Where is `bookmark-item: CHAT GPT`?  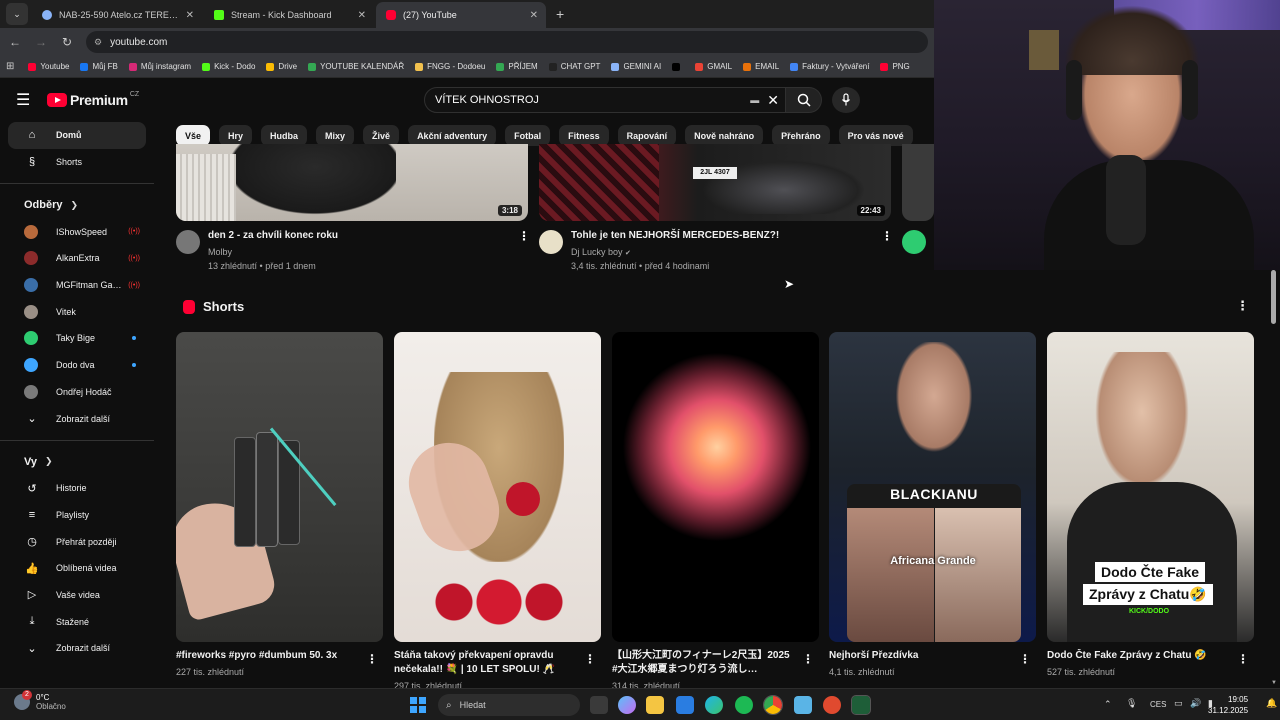
bookmark-item: CHAT GPT is located at coordinates (574, 66).